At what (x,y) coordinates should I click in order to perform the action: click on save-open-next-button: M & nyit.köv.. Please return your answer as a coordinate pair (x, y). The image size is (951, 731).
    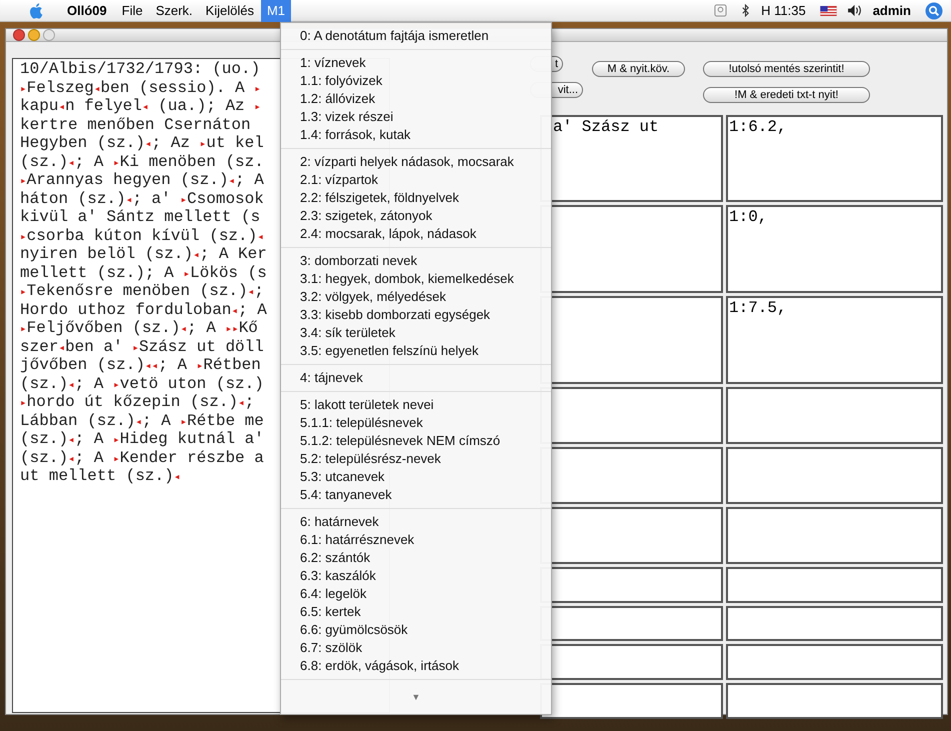
    Looking at the image, I should click on (638, 69).